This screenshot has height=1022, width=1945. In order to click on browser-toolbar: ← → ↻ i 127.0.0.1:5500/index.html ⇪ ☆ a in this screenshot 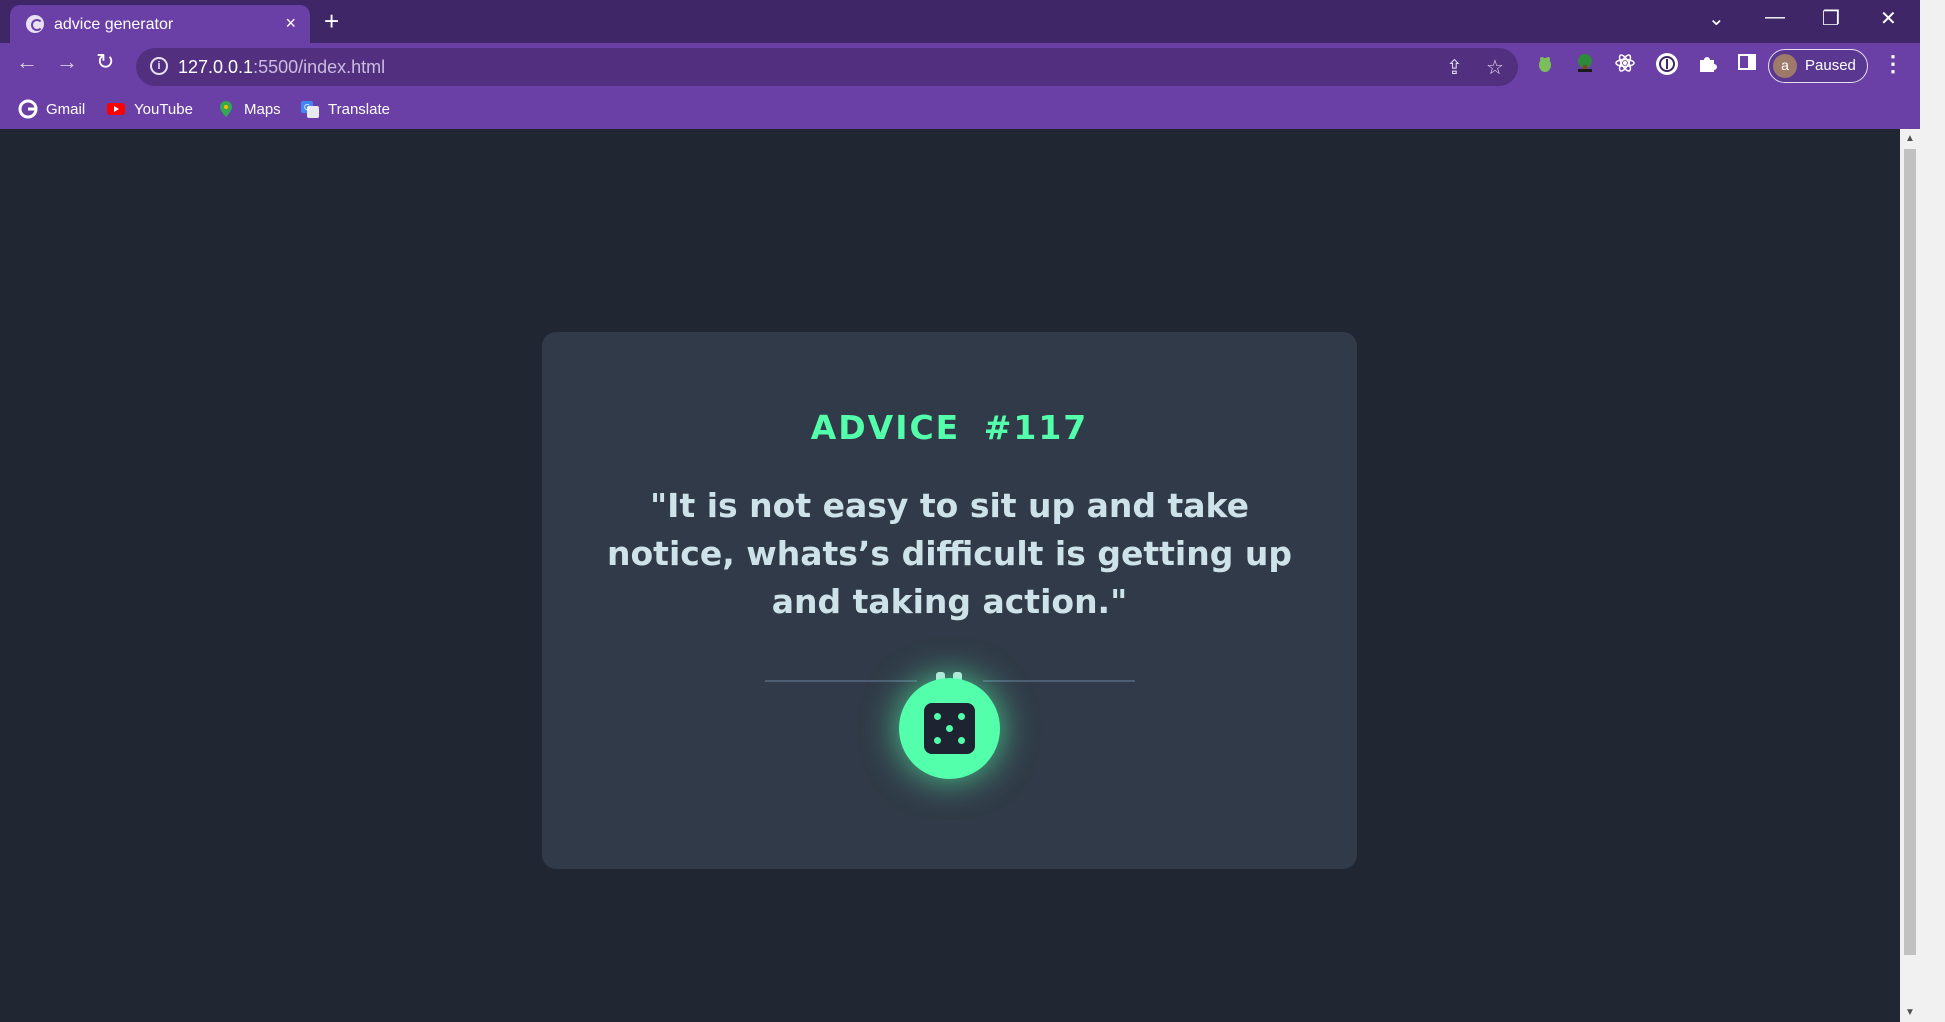, I will do `click(960, 66)`.